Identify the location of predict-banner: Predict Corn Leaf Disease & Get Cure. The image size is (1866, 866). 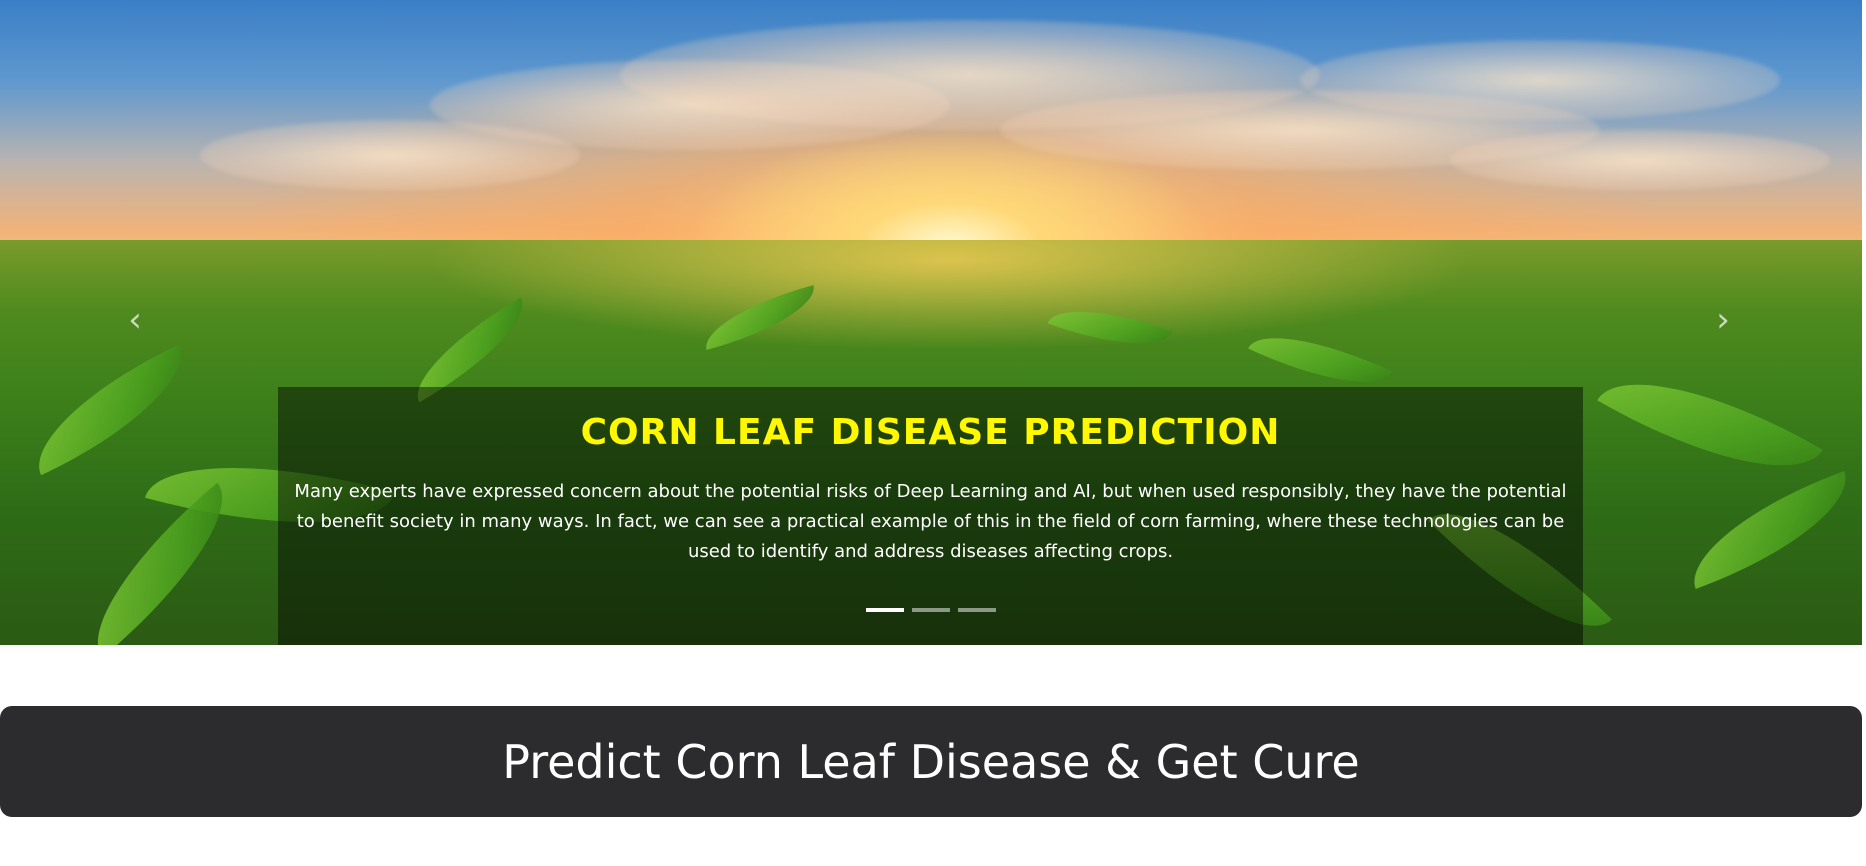
(931, 761).